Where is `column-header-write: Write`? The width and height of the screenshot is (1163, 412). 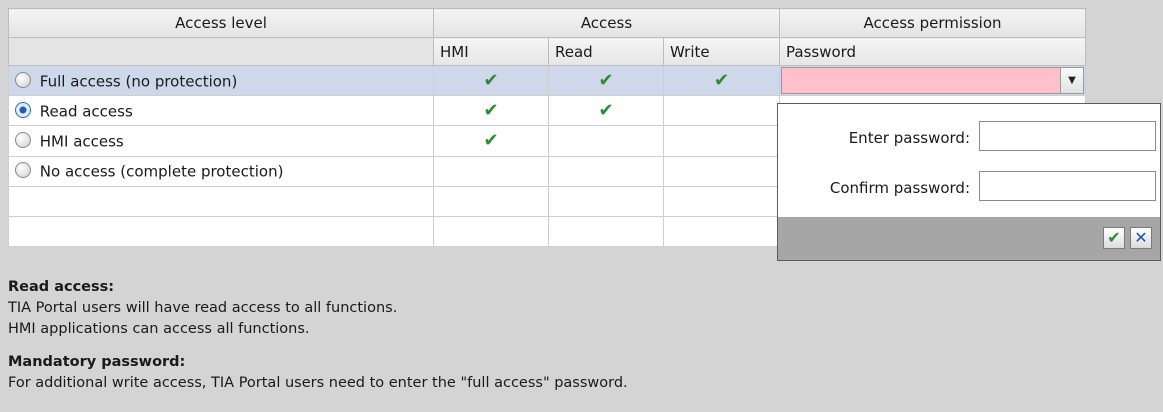
column-header-write: Write is located at coordinates (721, 52).